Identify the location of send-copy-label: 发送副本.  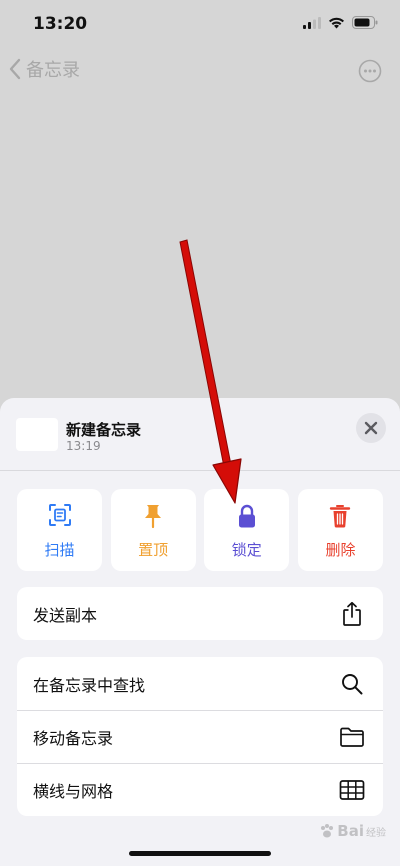
(65, 615).